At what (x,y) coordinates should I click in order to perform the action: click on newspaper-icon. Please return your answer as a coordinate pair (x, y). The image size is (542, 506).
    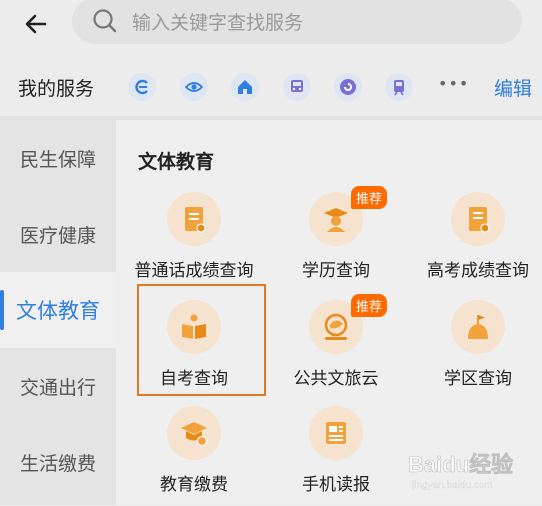
    Looking at the image, I should click on (336, 433).